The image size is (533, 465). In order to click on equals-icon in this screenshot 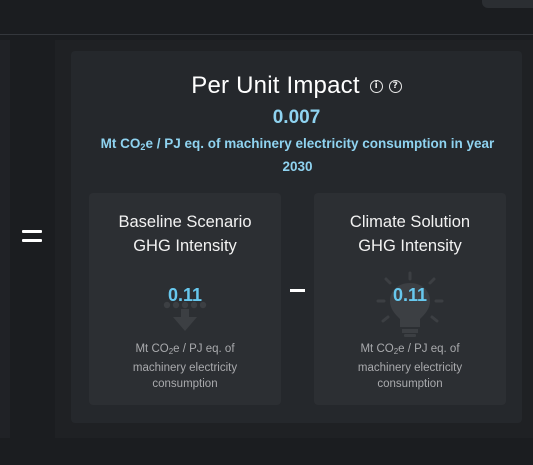, I will do `click(32, 236)`.